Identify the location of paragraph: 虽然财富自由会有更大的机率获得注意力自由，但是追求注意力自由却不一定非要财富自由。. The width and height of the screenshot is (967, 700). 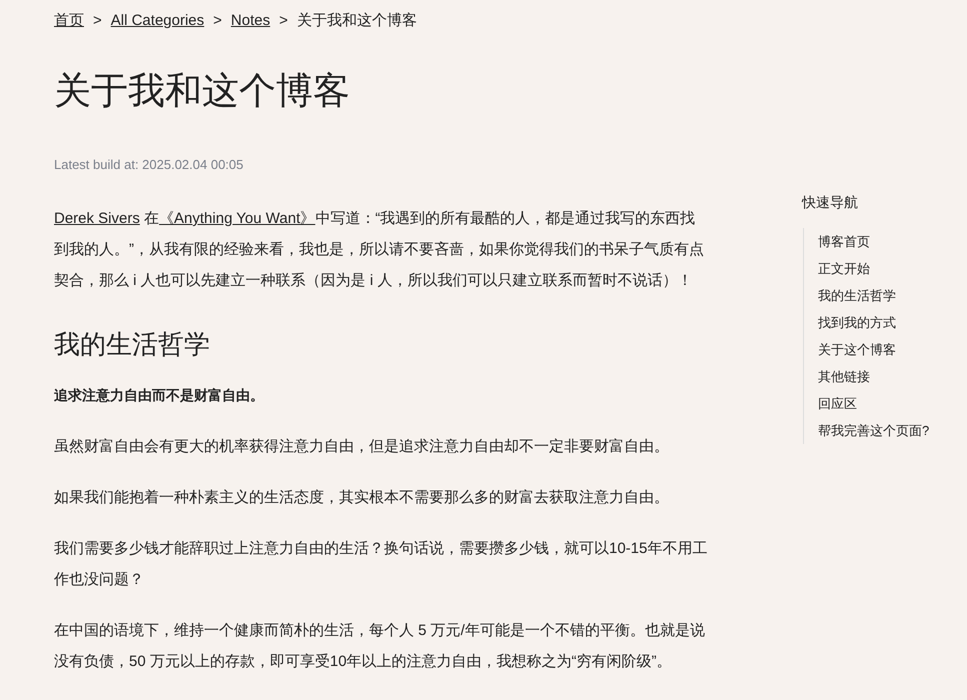
(362, 447).